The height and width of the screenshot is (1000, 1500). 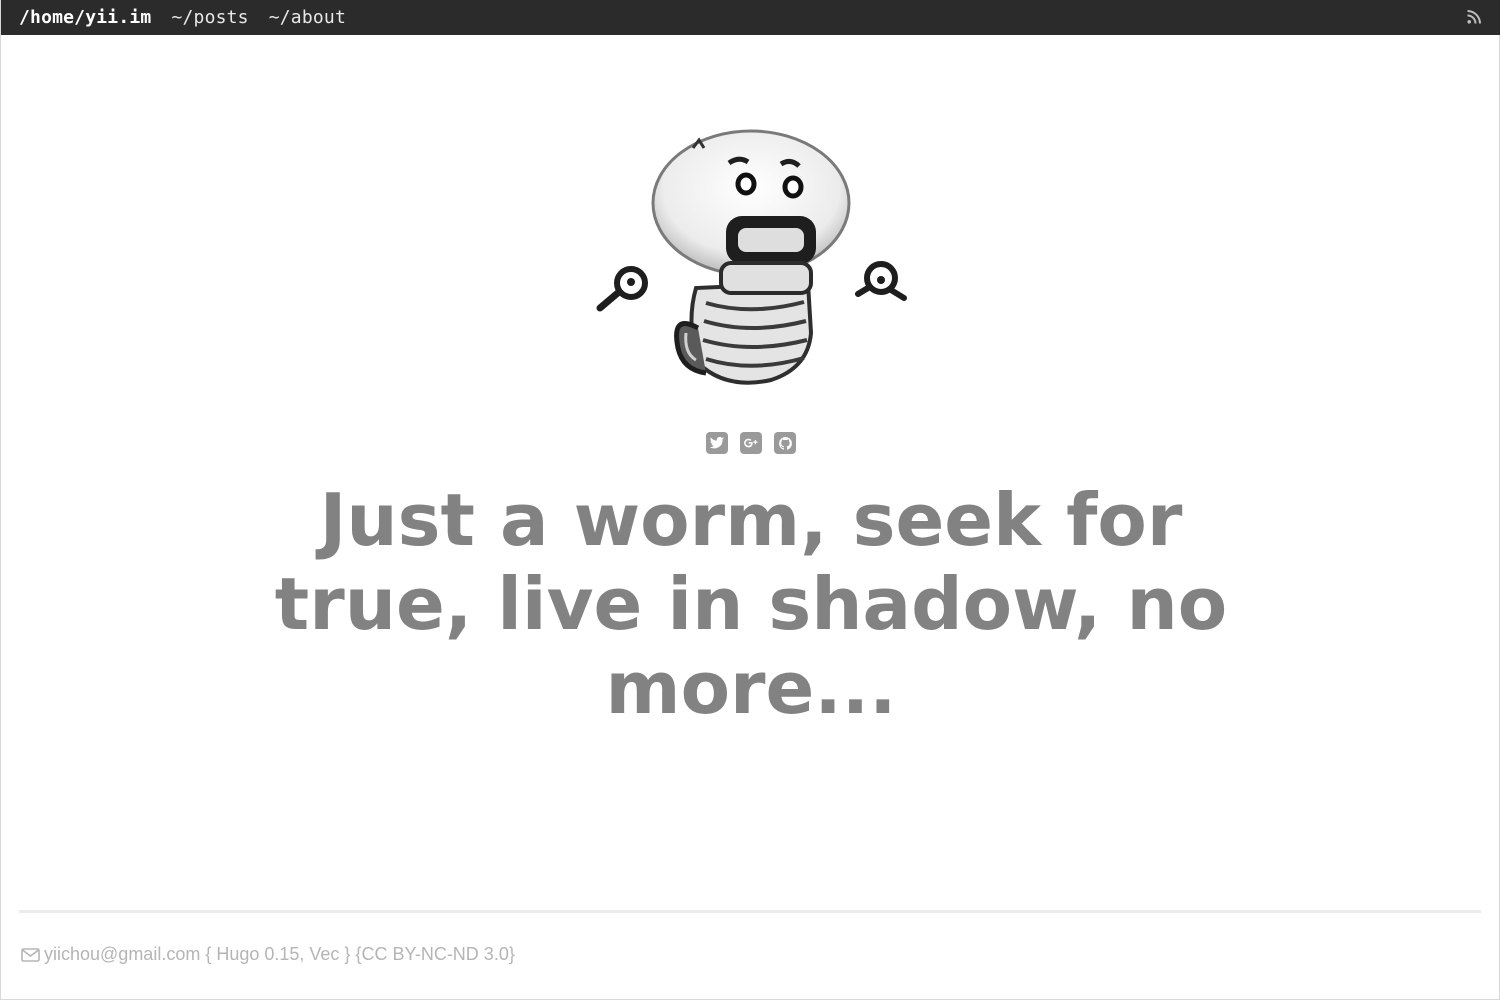 What do you see at coordinates (435, 954) in the screenshot?
I see `footer-license: {CC BY-NC-ND 3.0}` at bounding box center [435, 954].